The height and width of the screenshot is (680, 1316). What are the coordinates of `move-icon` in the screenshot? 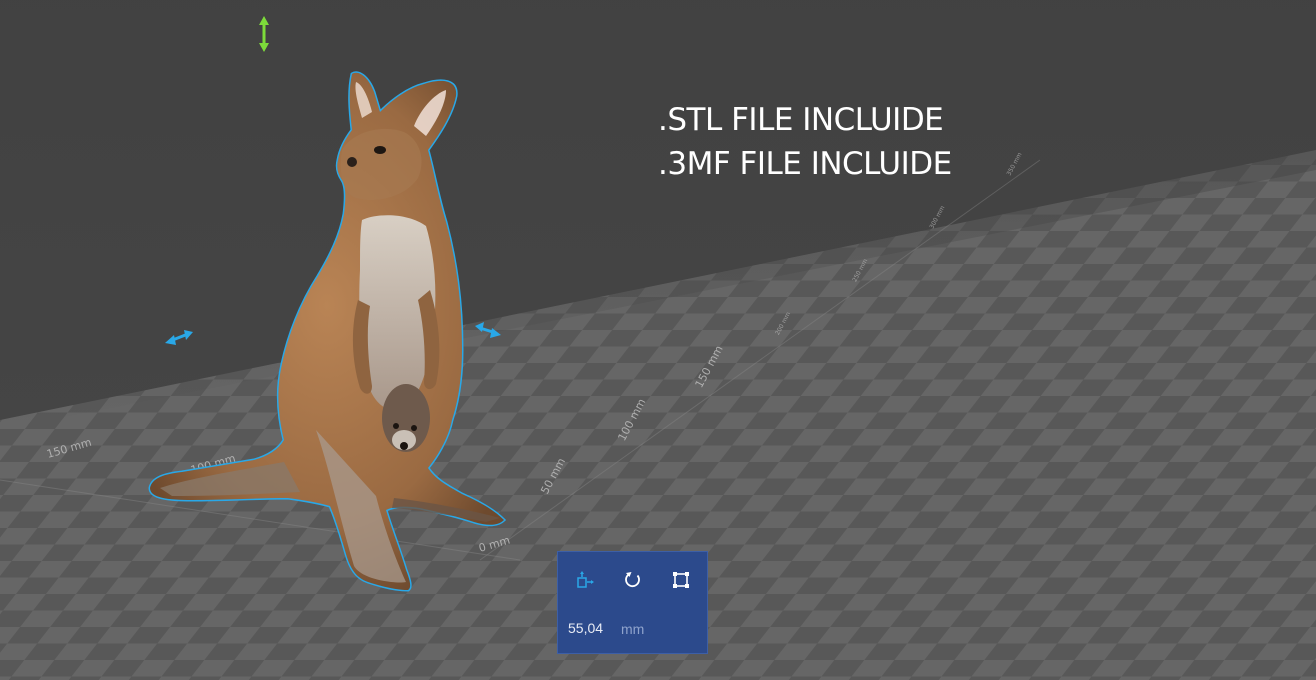 It's located at (585, 579).